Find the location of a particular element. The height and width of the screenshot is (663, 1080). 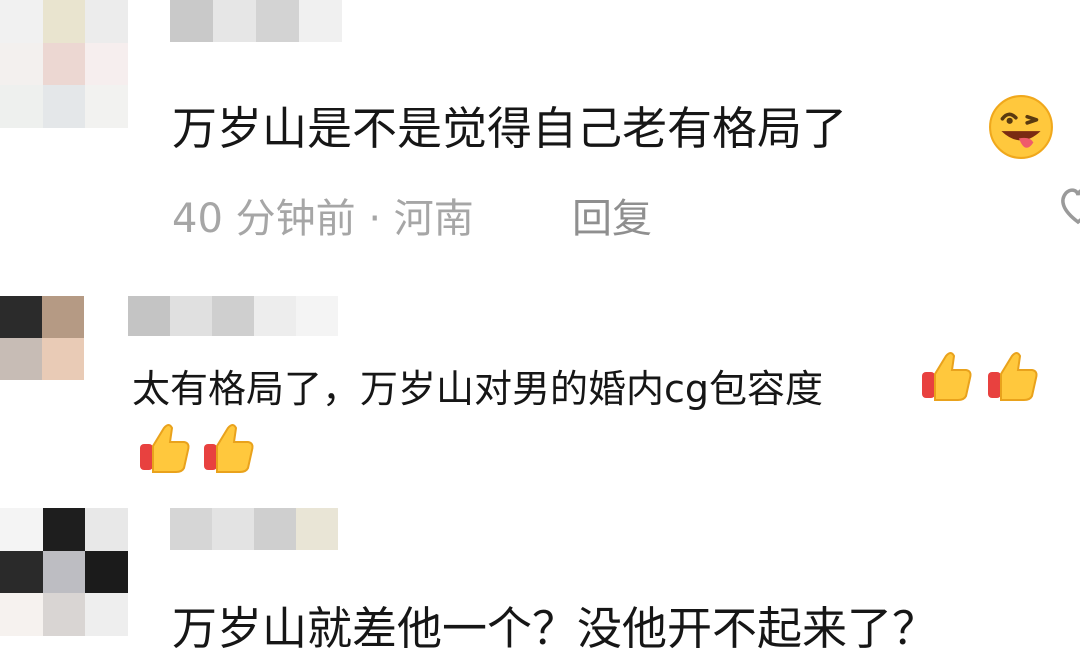

comment-meta: 40 分钟前 · 河南 is located at coordinates (323, 219).